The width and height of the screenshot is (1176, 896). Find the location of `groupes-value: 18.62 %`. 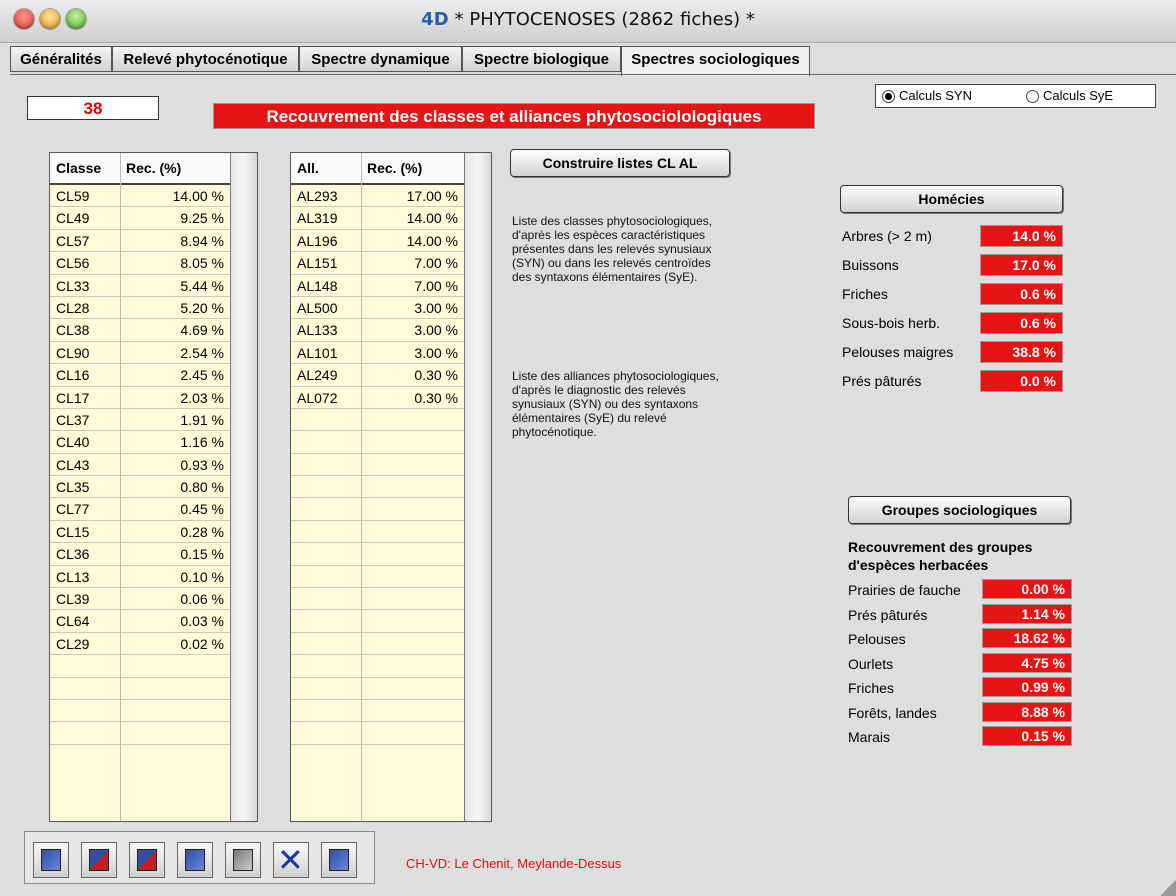

groupes-value: 18.62 % is located at coordinates (1027, 638).